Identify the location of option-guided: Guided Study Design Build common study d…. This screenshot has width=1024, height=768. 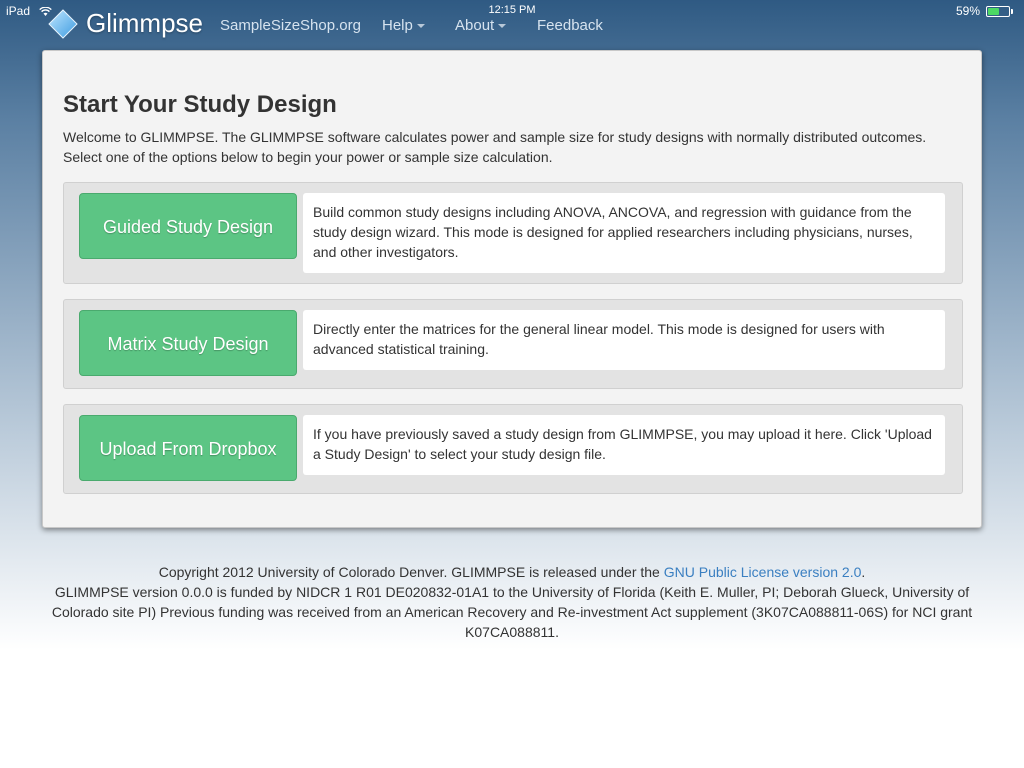
(513, 233).